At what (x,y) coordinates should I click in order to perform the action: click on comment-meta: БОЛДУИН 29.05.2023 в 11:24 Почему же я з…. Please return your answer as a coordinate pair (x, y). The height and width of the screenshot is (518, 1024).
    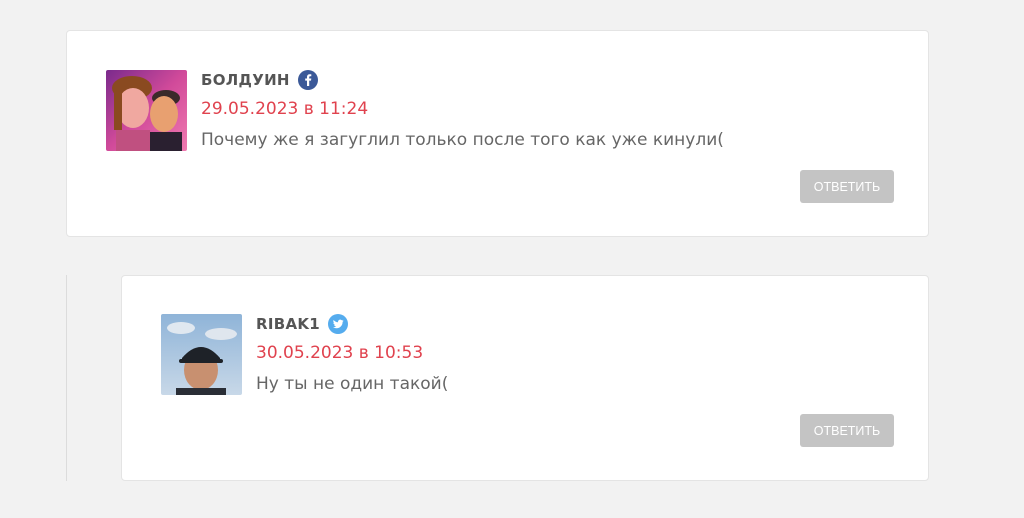
    Looking at the image, I should click on (462, 110).